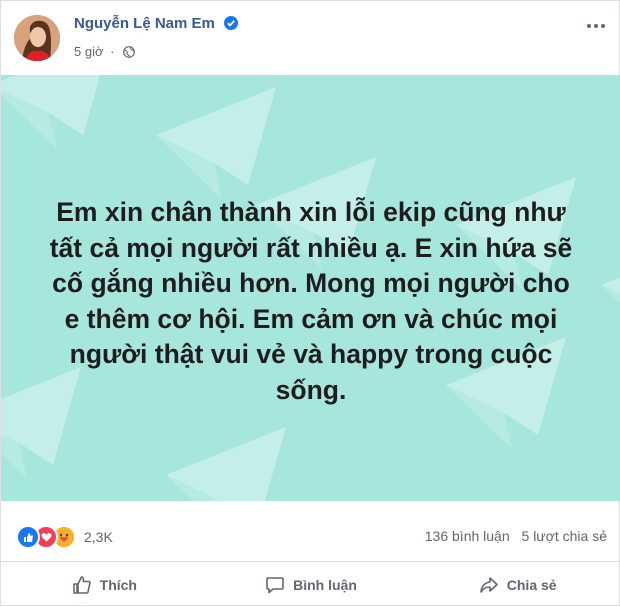 The width and height of the screenshot is (620, 607). Describe the element at coordinates (231, 23) in the screenshot. I see `verified-badge-icon` at that location.